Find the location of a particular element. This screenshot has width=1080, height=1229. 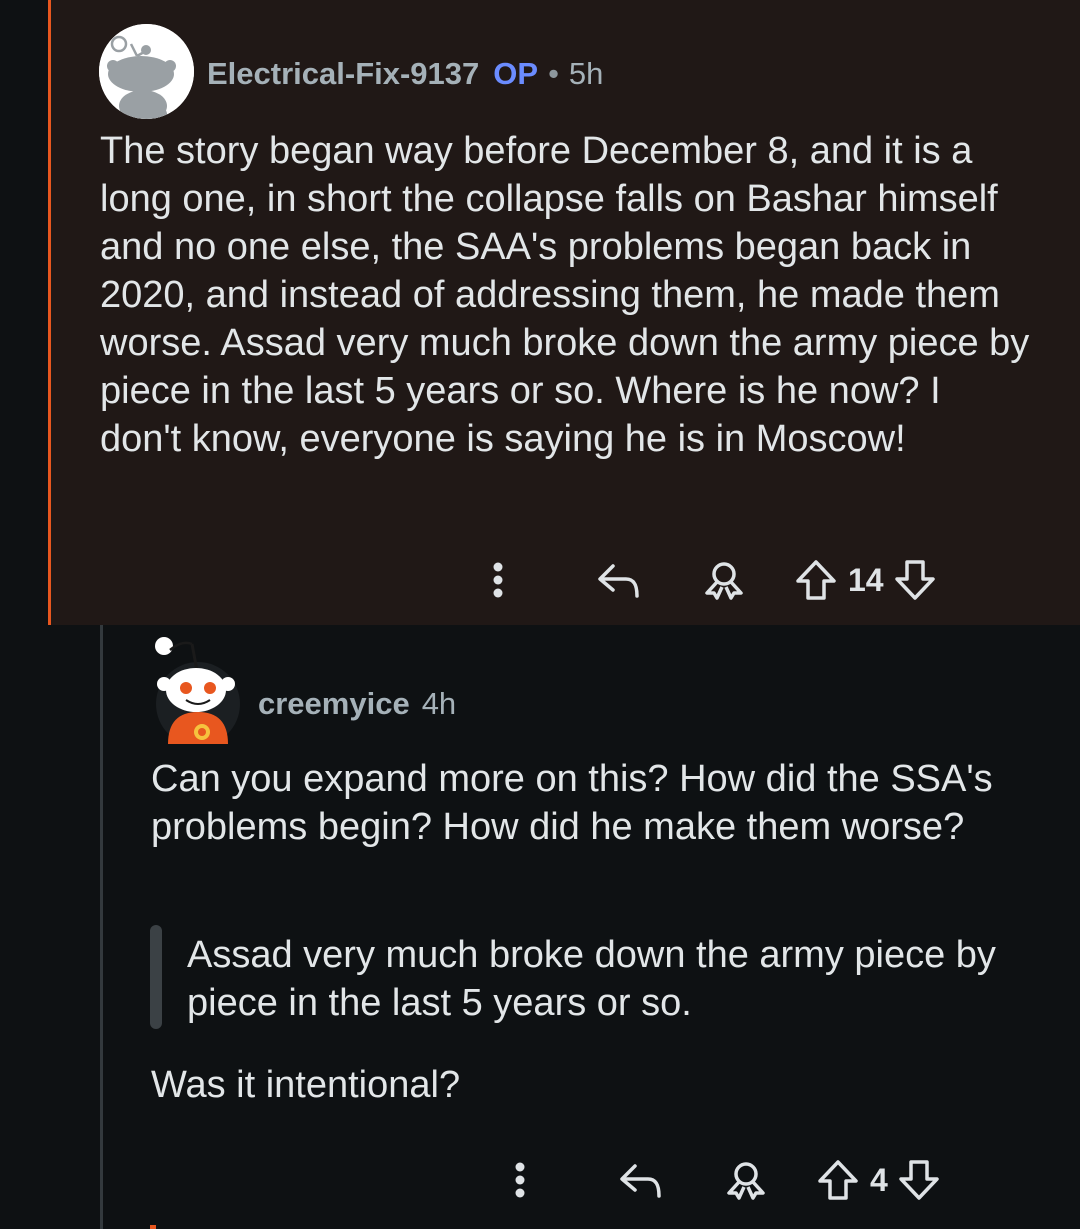

comment-meta: creemyice 4h is located at coordinates (357, 704).